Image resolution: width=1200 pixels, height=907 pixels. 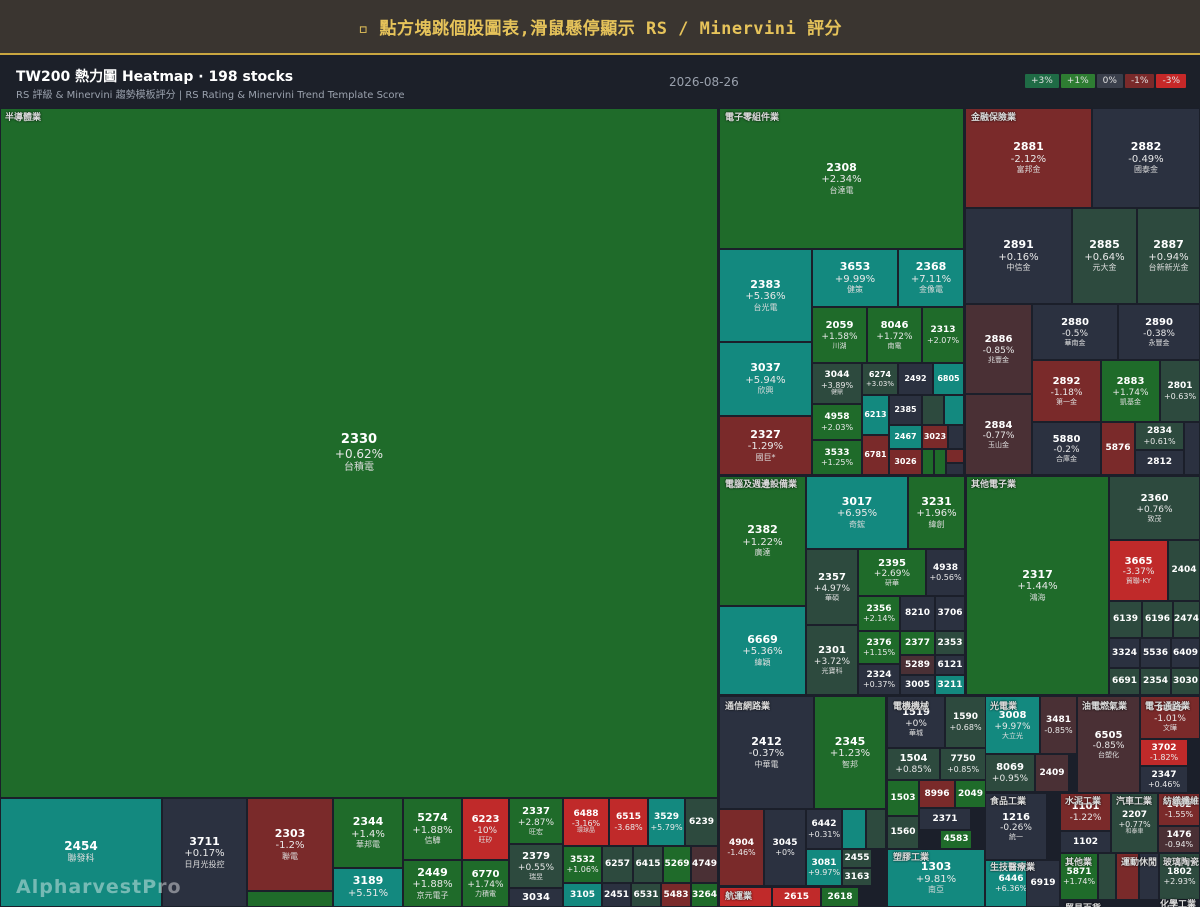 What do you see at coordinates (875, 455) in the screenshot?
I see `stock-tile: 6781` at bounding box center [875, 455].